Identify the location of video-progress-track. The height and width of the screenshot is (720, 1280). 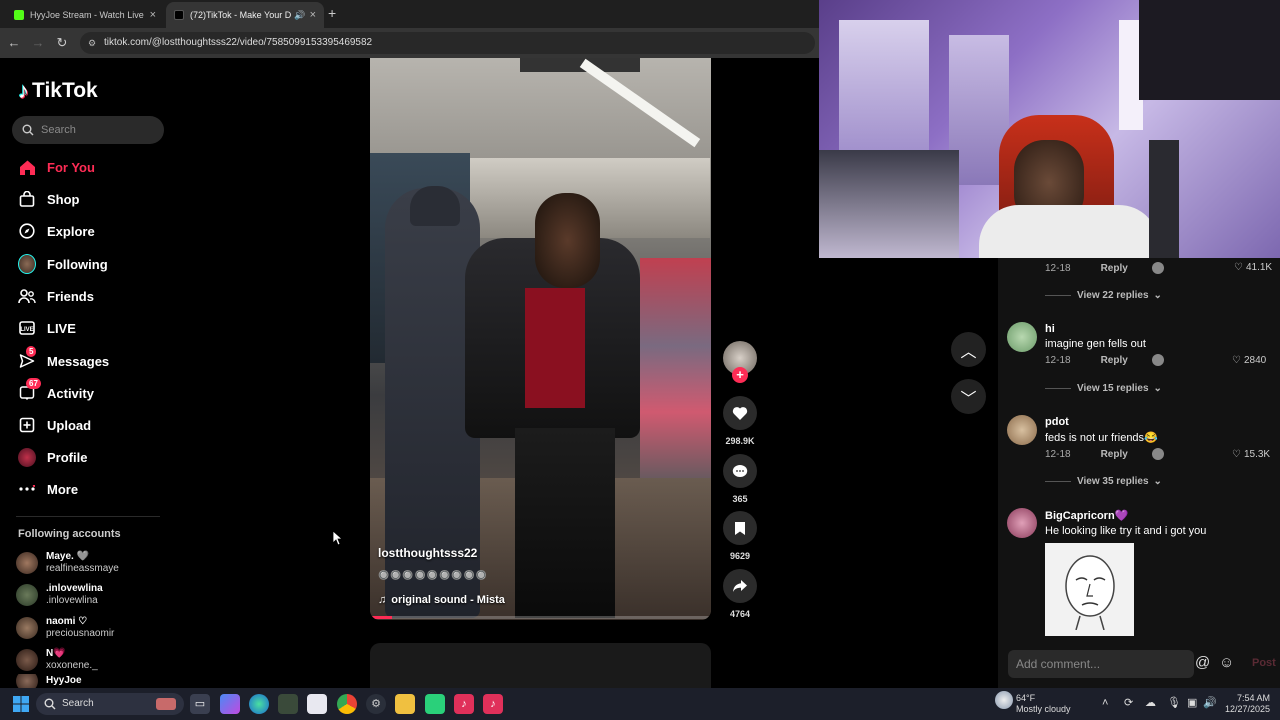
(540, 617).